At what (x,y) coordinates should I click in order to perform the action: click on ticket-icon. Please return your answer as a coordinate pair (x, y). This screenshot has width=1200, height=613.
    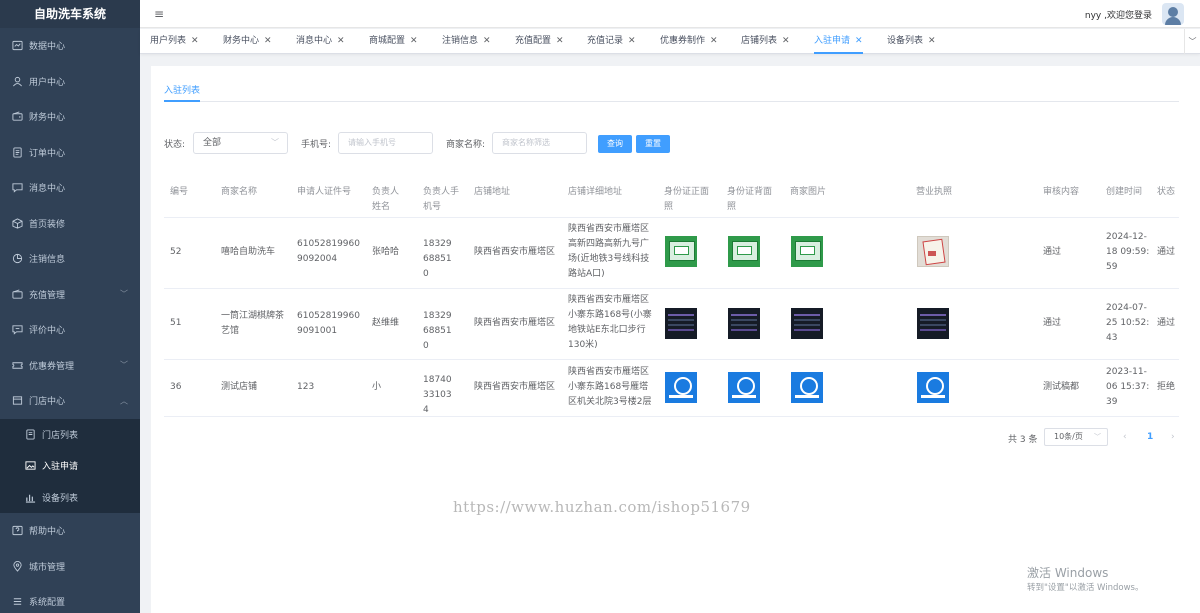
    Looking at the image, I should click on (17, 365).